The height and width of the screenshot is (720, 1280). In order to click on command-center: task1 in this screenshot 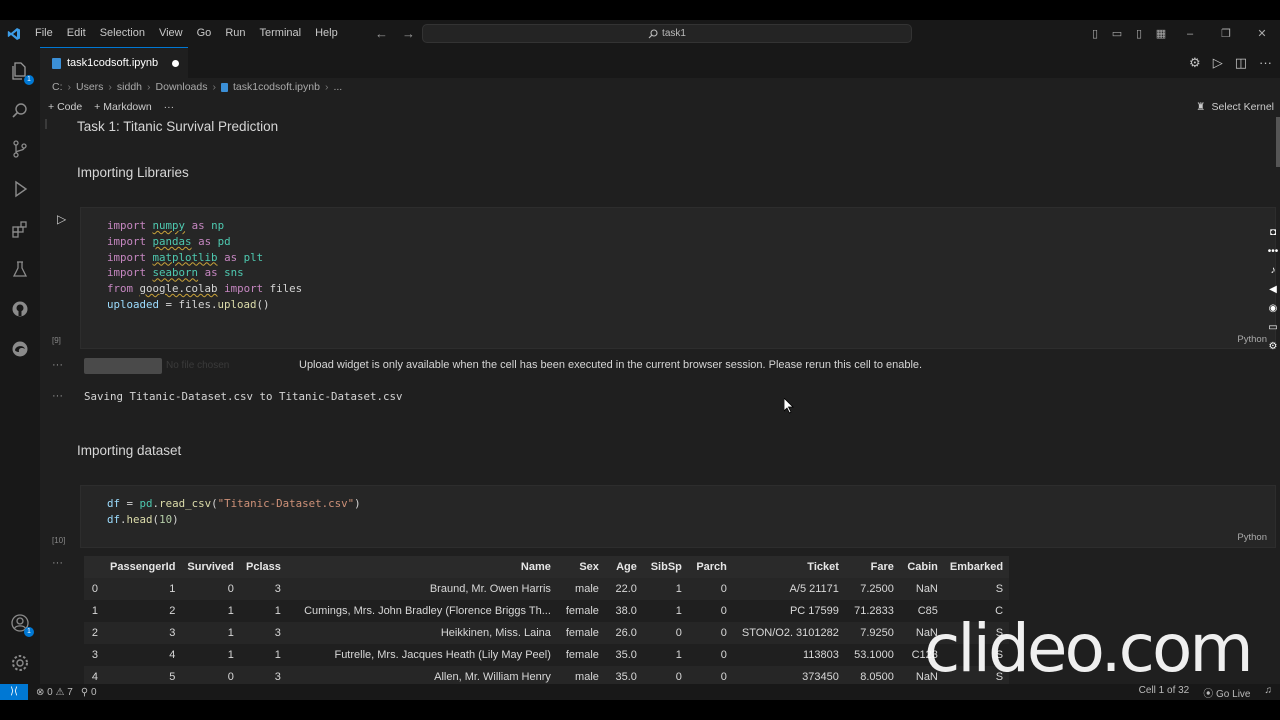, I will do `click(667, 33)`.